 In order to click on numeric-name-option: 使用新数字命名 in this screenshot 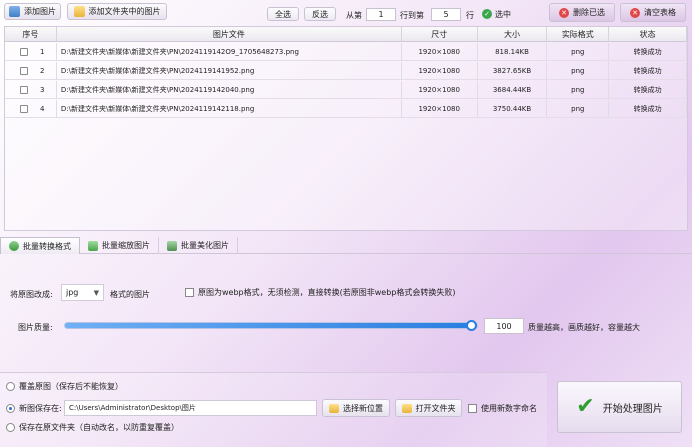, I will do `click(502, 408)`.